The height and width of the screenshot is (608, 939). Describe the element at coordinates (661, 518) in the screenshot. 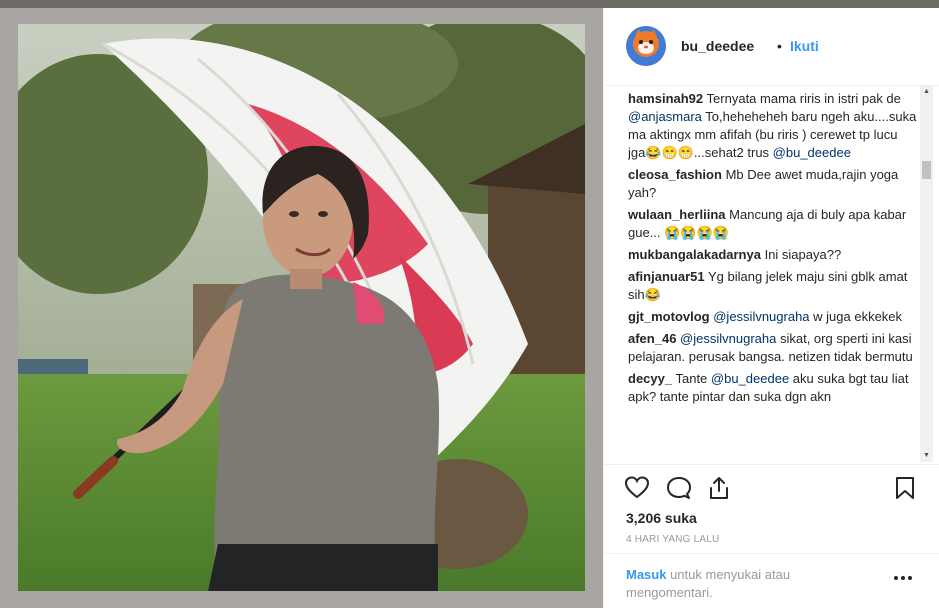

I see `like-count: 3,206 suka` at that location.